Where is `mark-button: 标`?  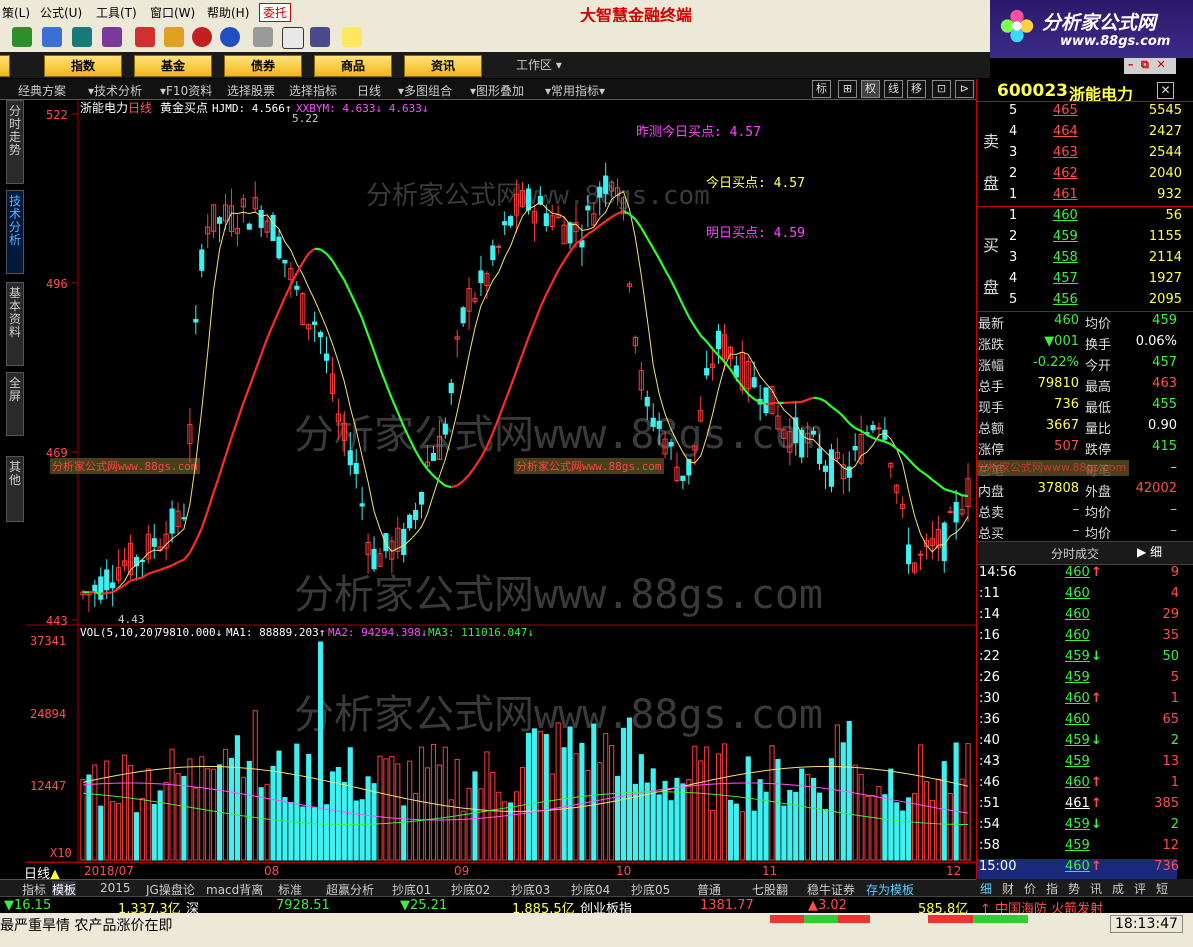
mark-button: 标 is located at coordinates (821, 89).